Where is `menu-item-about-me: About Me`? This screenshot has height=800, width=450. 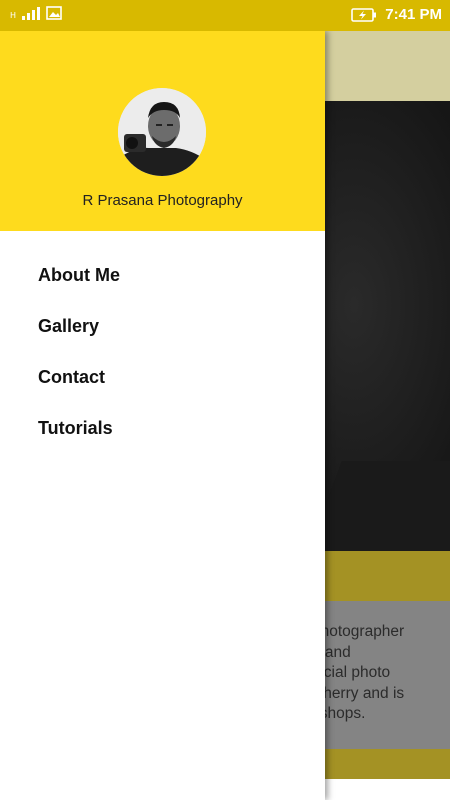
menu-item-about-me: About Me is located at coordinates (162, 281).